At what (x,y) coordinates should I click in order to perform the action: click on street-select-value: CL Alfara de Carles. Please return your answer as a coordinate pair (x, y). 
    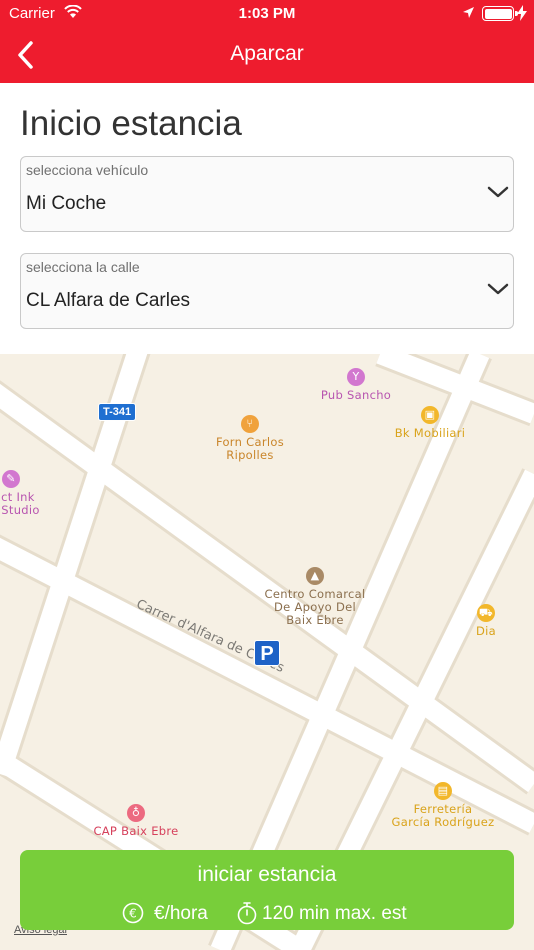
    Looking at the image, I should click on (108, 300).